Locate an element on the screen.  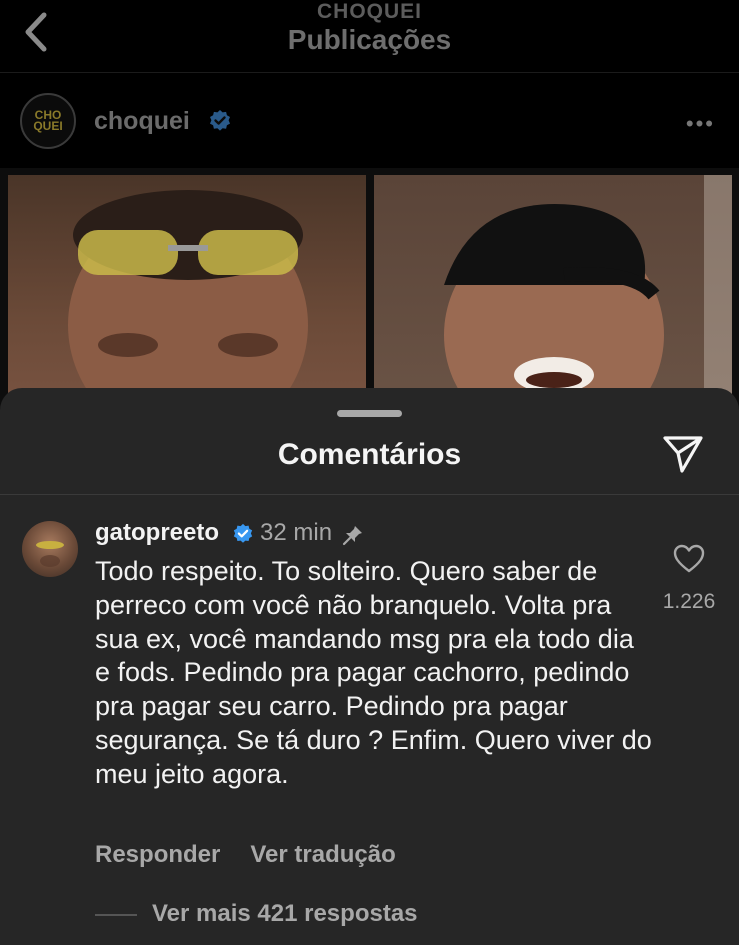
sheet-title: Comentários is located at coordinates (369, 454).